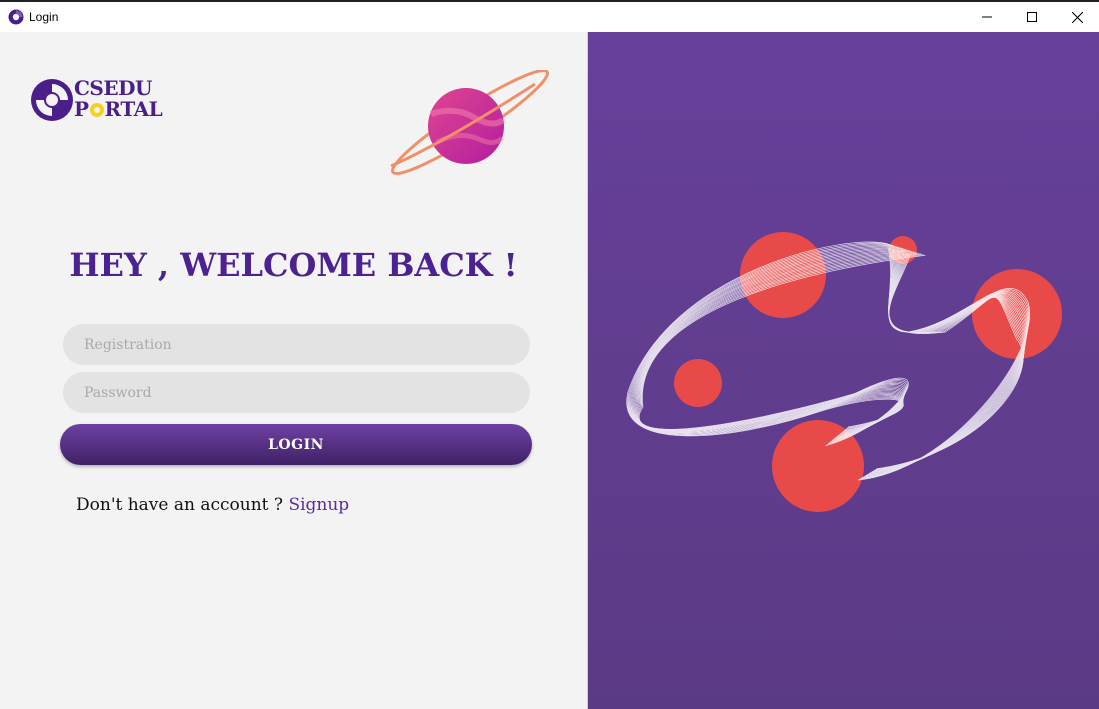  Describe the element at coordinates (96, 110) in the screenshot. I see `logo-o-ring-icon` at that location.